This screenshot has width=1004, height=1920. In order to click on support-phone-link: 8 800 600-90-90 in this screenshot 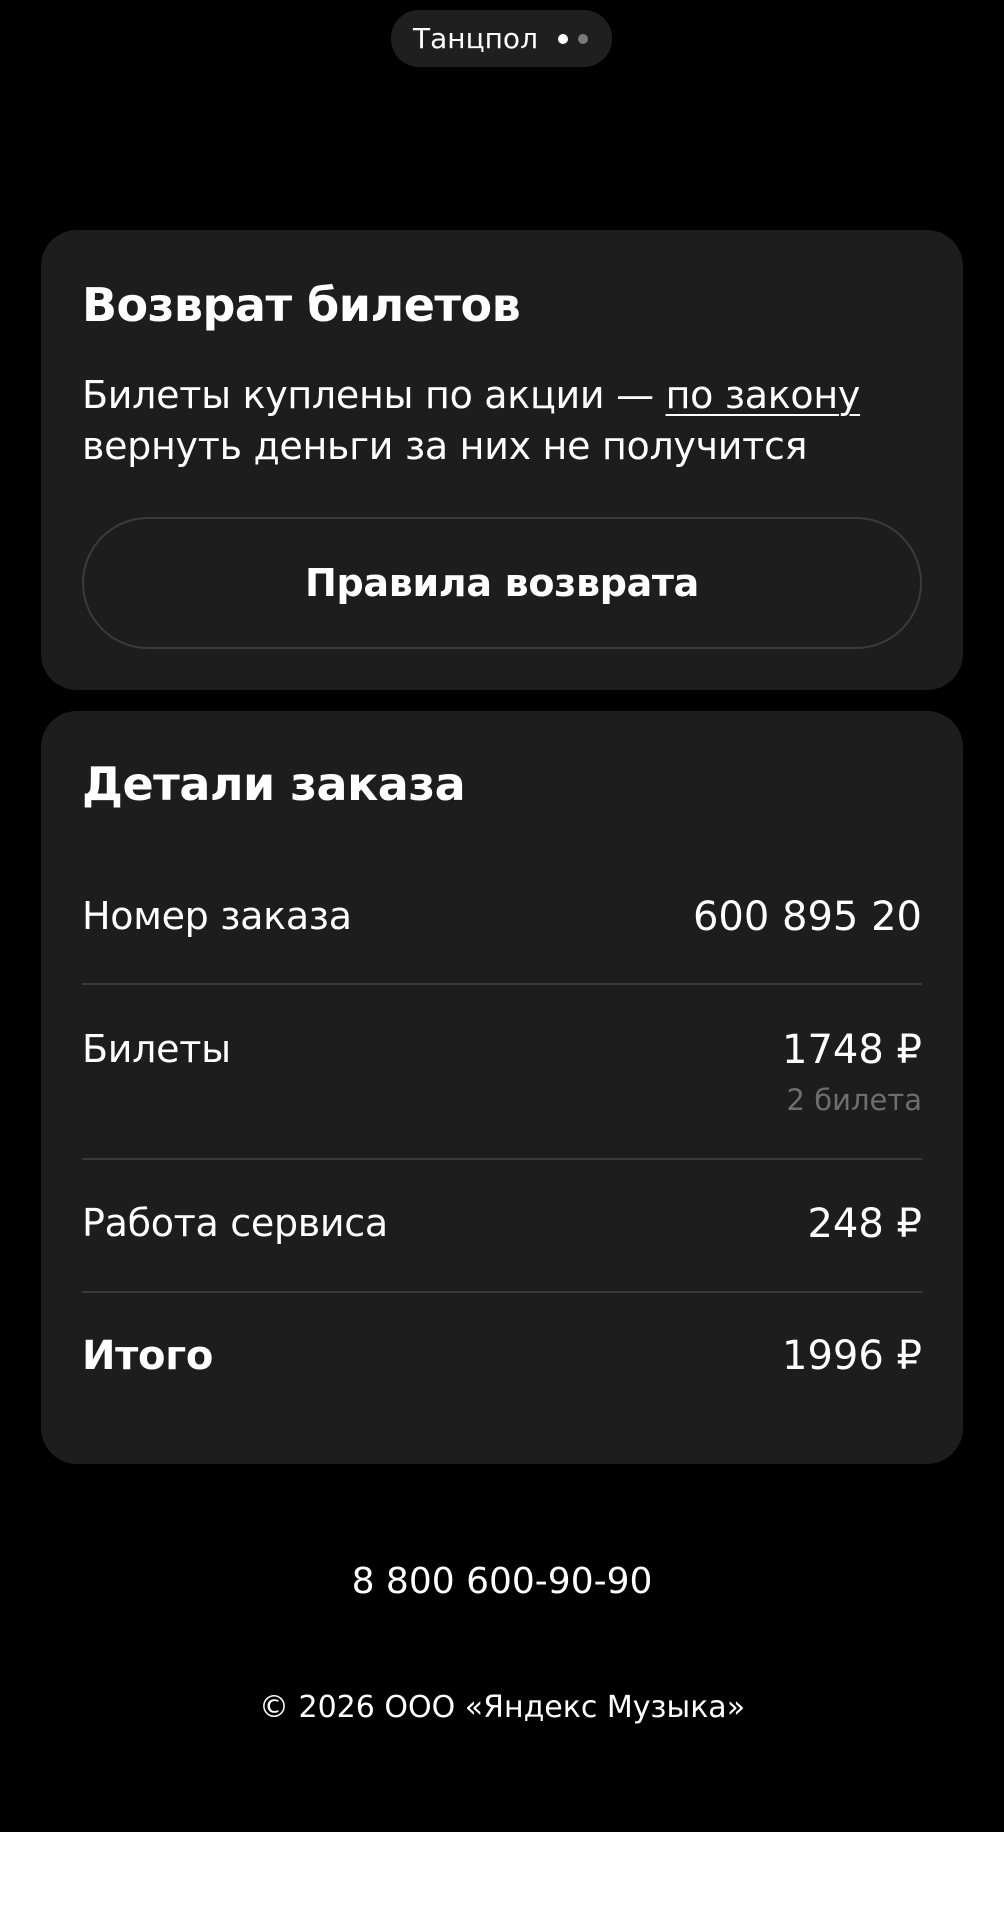, I will do `click(502, 1581)`.